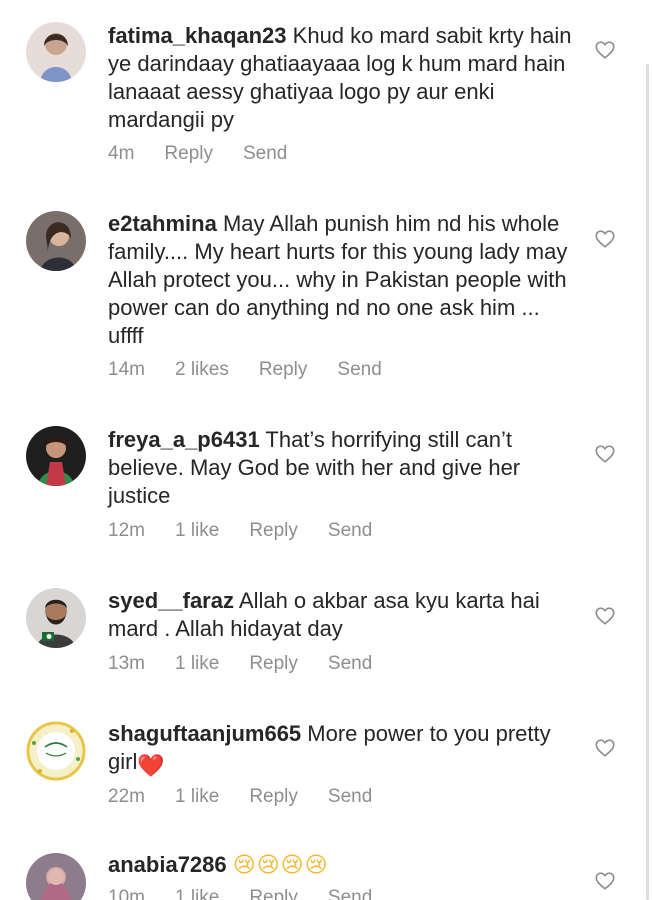  I want to click on red-heart-emoji: ❤️, so click(151, 765).